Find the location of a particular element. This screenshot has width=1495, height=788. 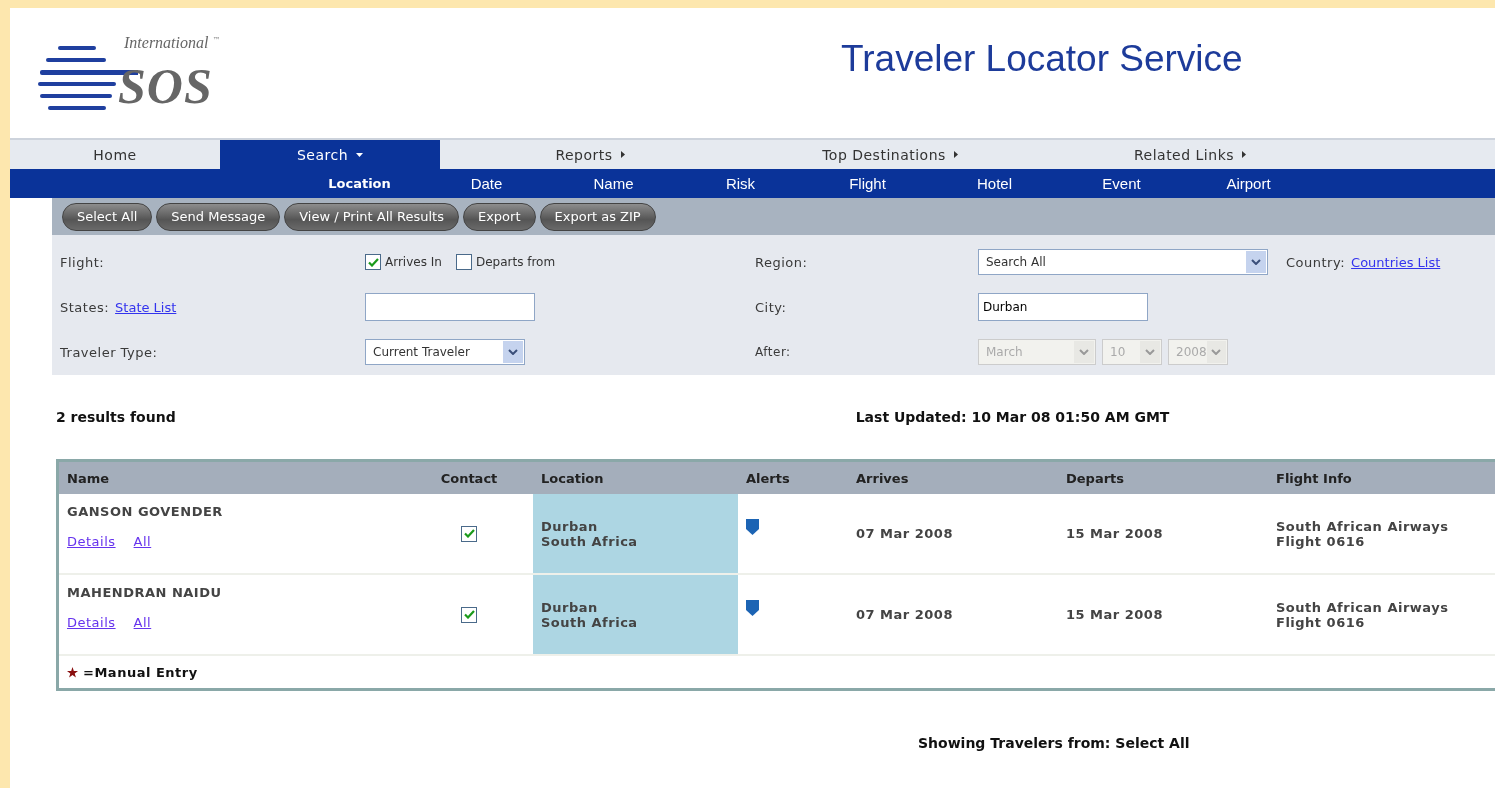

subnav-tab: Hotel is located at coordinates (994, 183).